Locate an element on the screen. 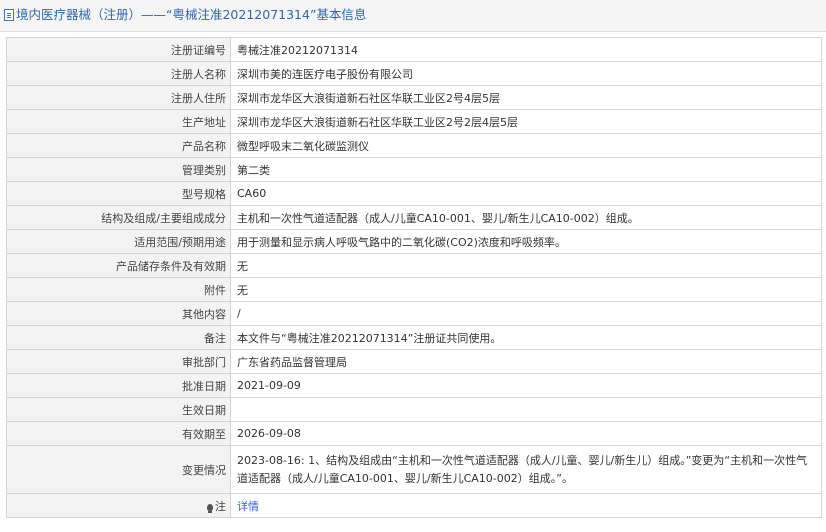 The width and height of the screenshot is (826, 532). field-value: 广东省药品监督管理局 is located at coordinates (526, 361).